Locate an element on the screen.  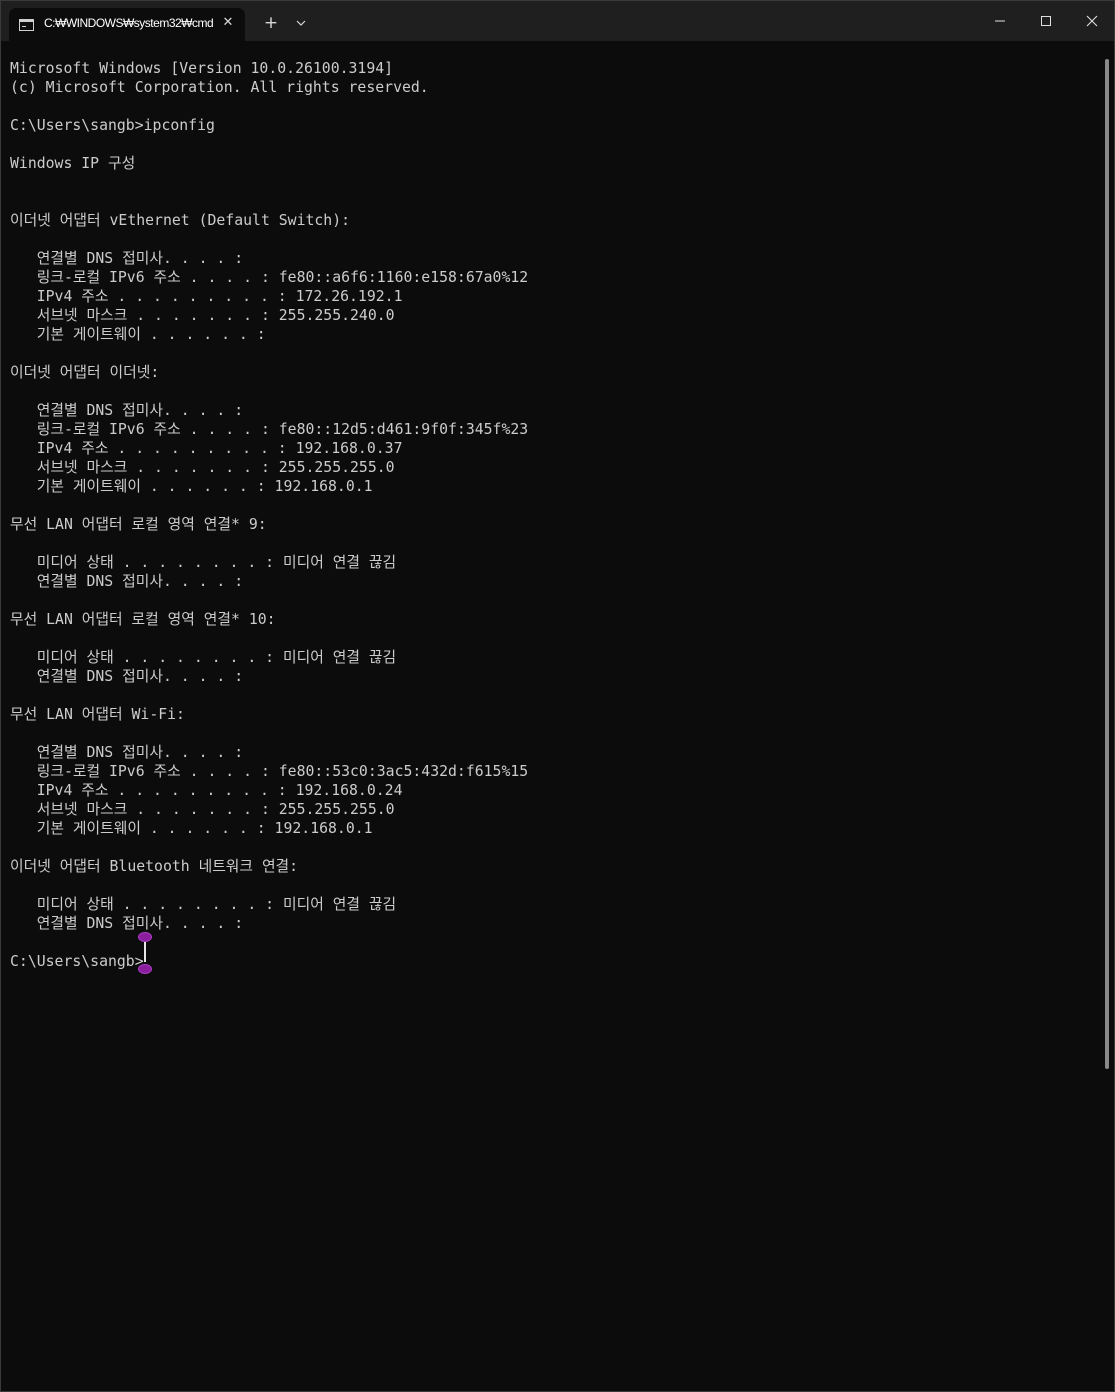
scrollbar is located at coordinates (1107, 564).